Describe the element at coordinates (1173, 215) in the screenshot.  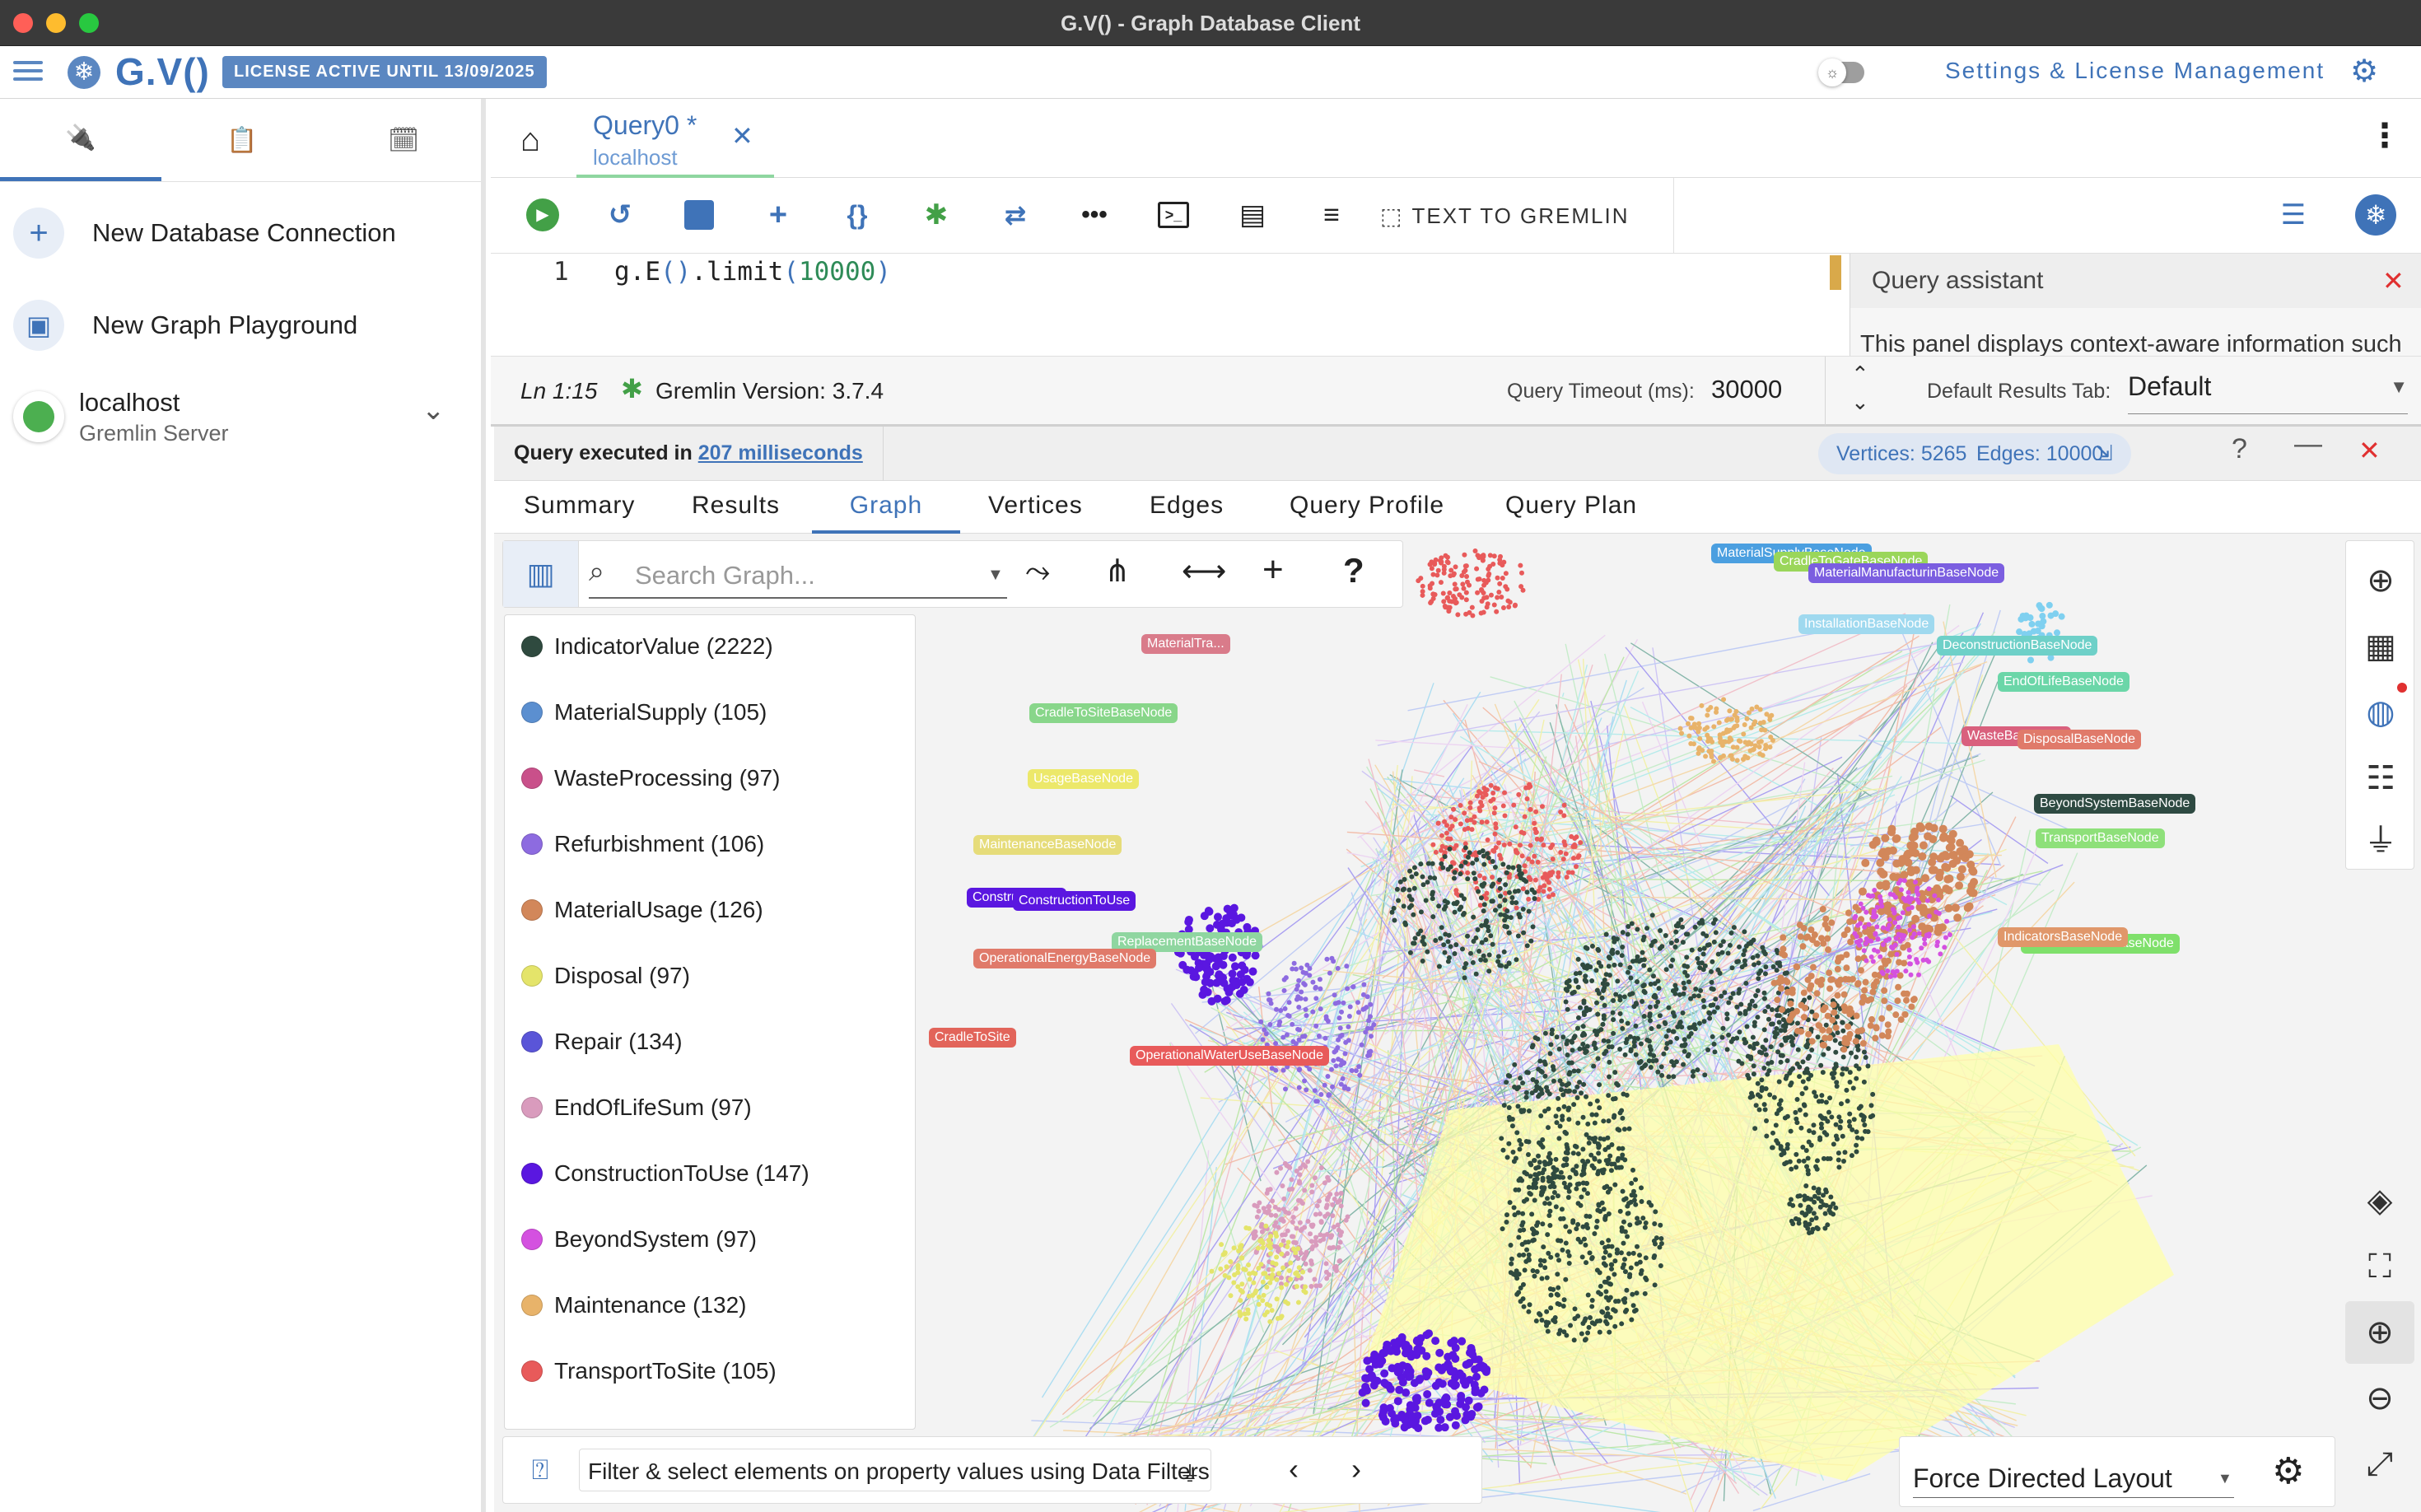
I see `terminal-icon: >_` at that location.